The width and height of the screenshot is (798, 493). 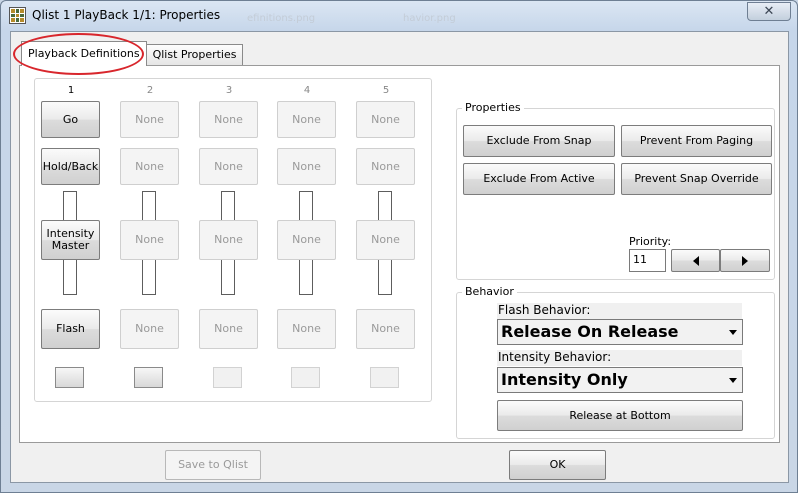 I want to click on flash-behavior-label: Flash Behavior:, so click(x=619, y=311).